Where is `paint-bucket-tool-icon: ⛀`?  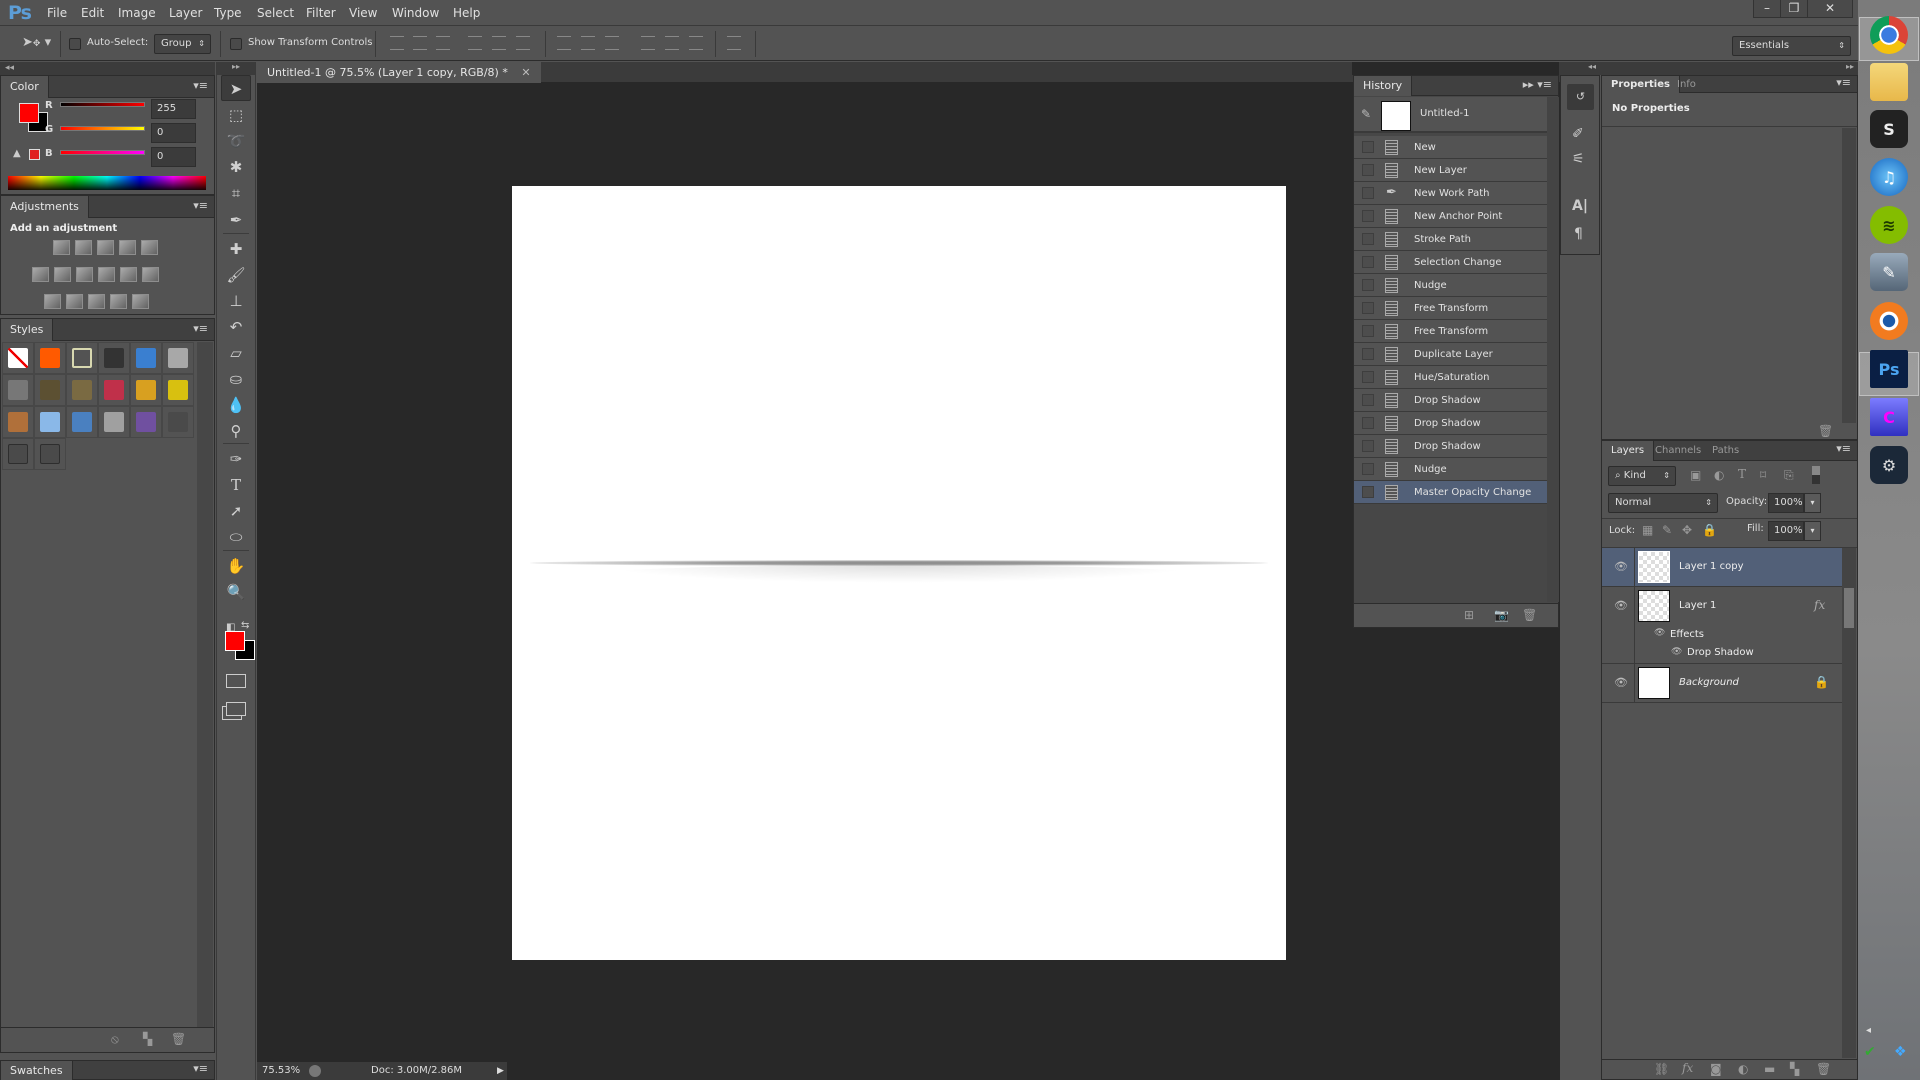 paint-bucket-tool-icon: ⛀ is located at coordinates (236, 379).